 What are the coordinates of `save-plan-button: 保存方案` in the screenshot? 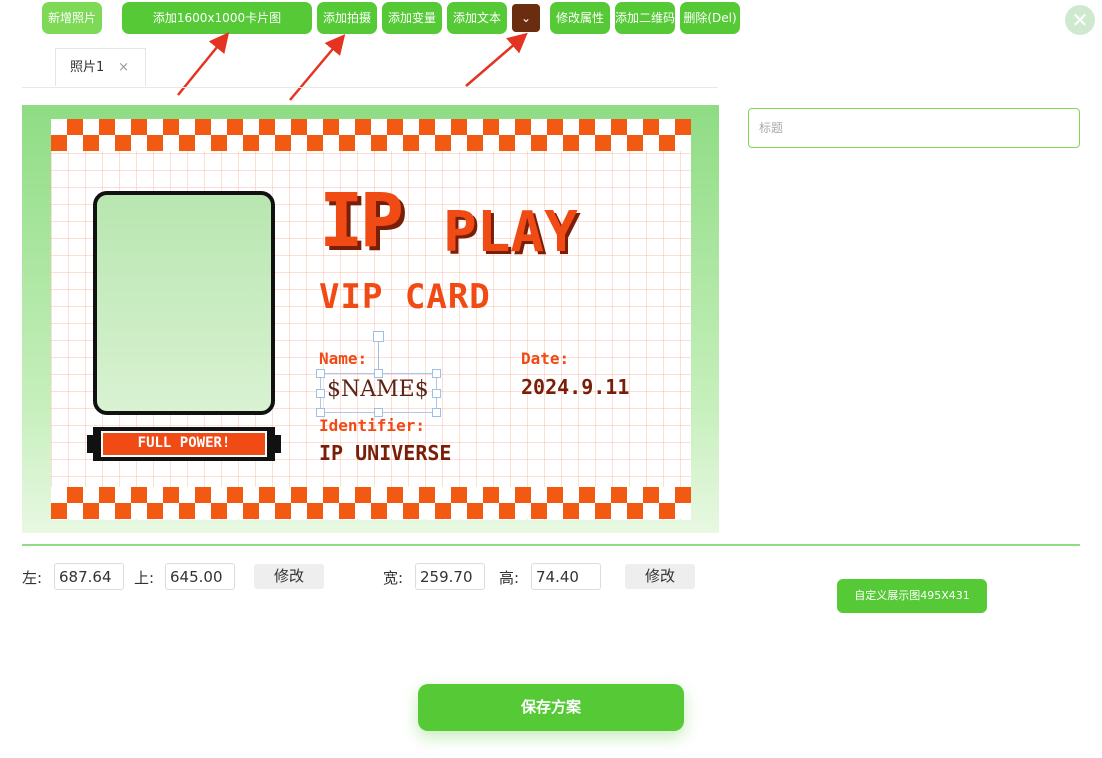 It's located at (551, 707).